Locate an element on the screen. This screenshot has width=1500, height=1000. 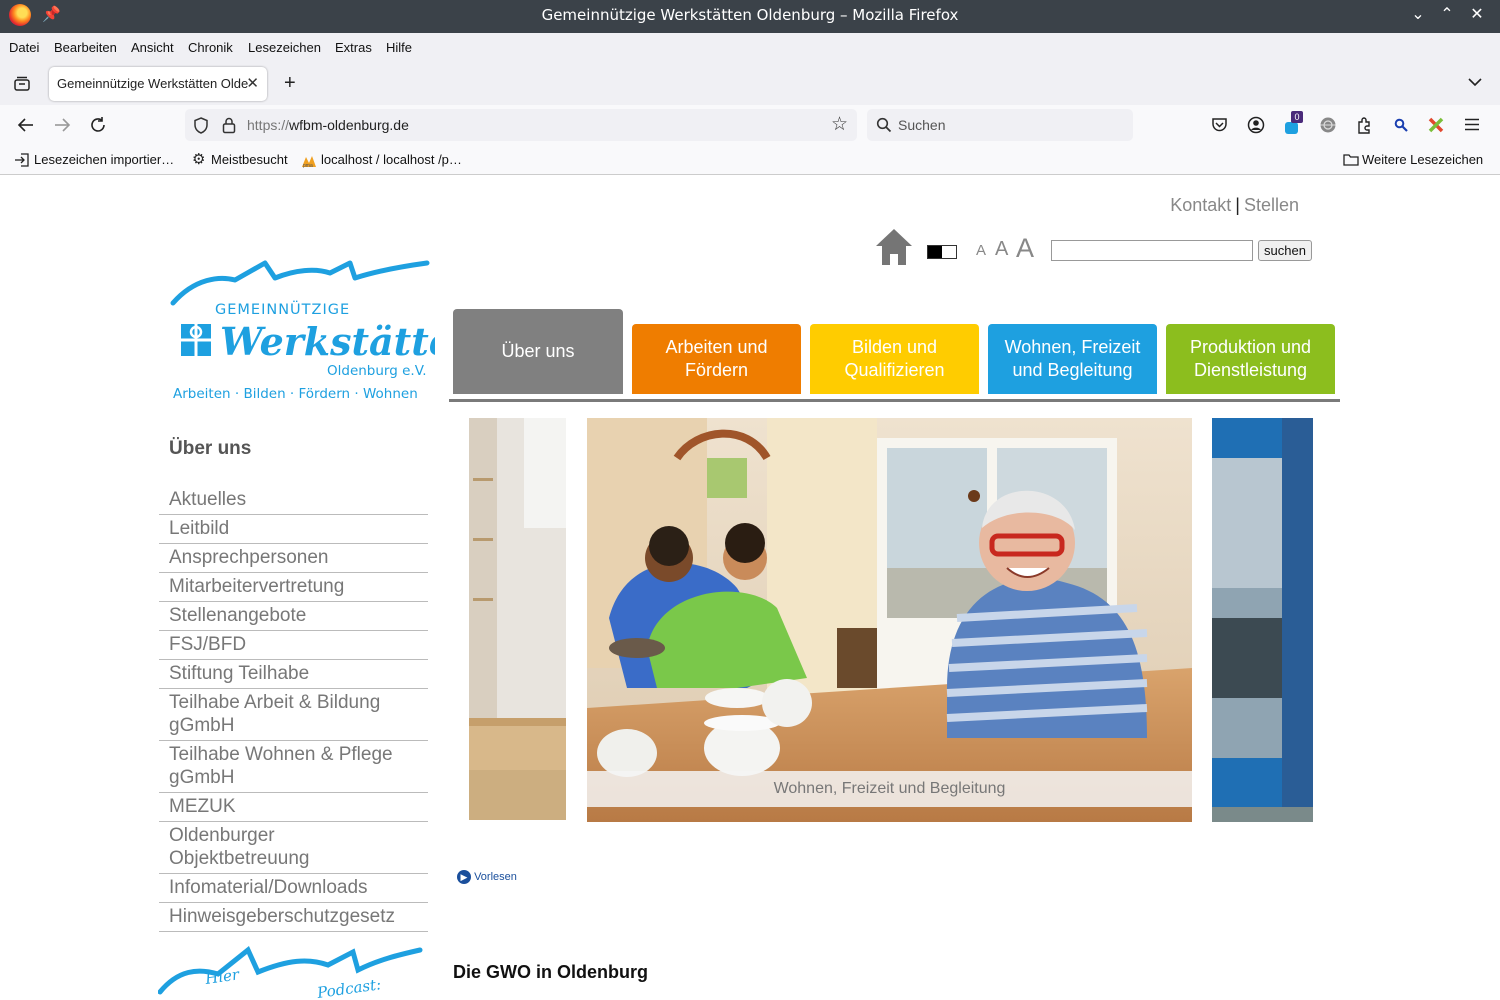
url-bar: https://wfbm-oldenburg.de ☆ is located at coordinates (521, 125).